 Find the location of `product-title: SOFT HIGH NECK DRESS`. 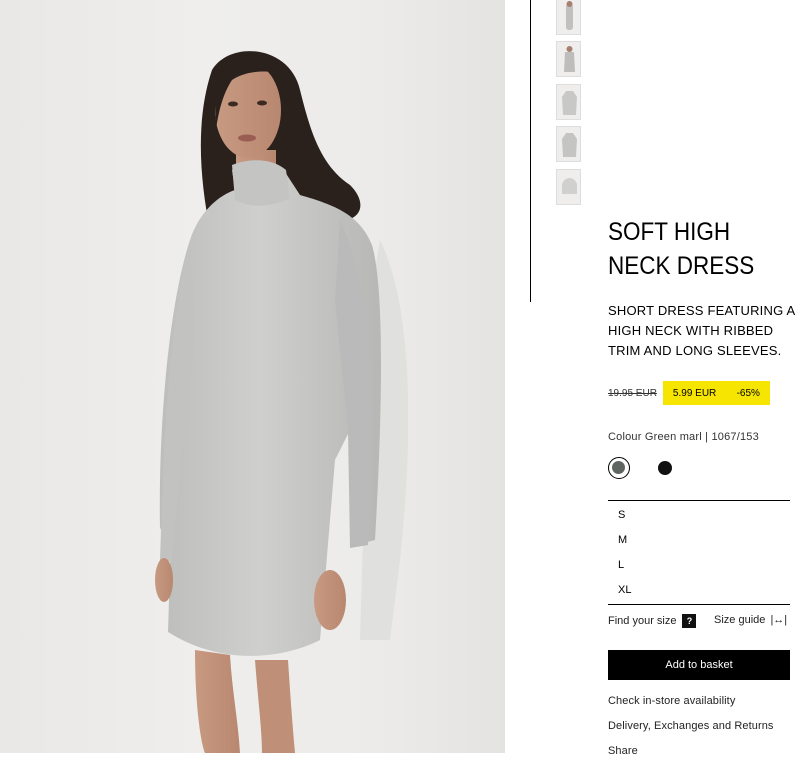

product-title: SOFT HIGH NECK DRESS is located at coordinates (681, 249).